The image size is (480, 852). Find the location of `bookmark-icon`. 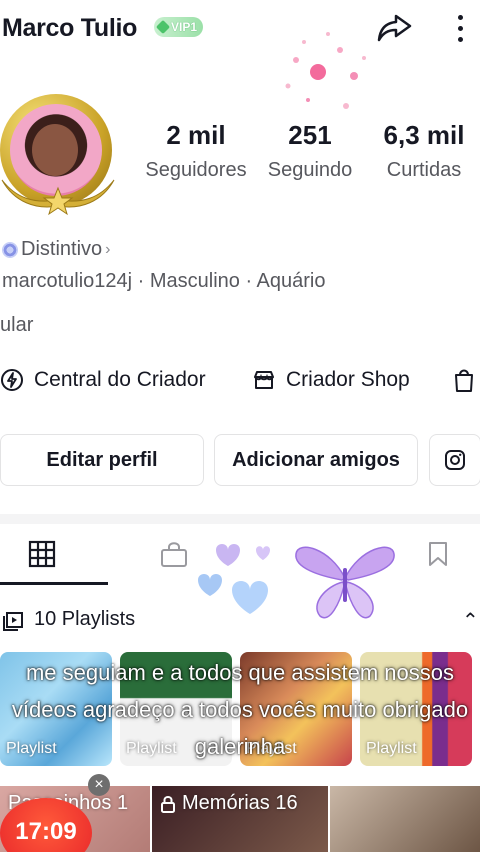

bookmark-icon is located at coordinates (438, 554).